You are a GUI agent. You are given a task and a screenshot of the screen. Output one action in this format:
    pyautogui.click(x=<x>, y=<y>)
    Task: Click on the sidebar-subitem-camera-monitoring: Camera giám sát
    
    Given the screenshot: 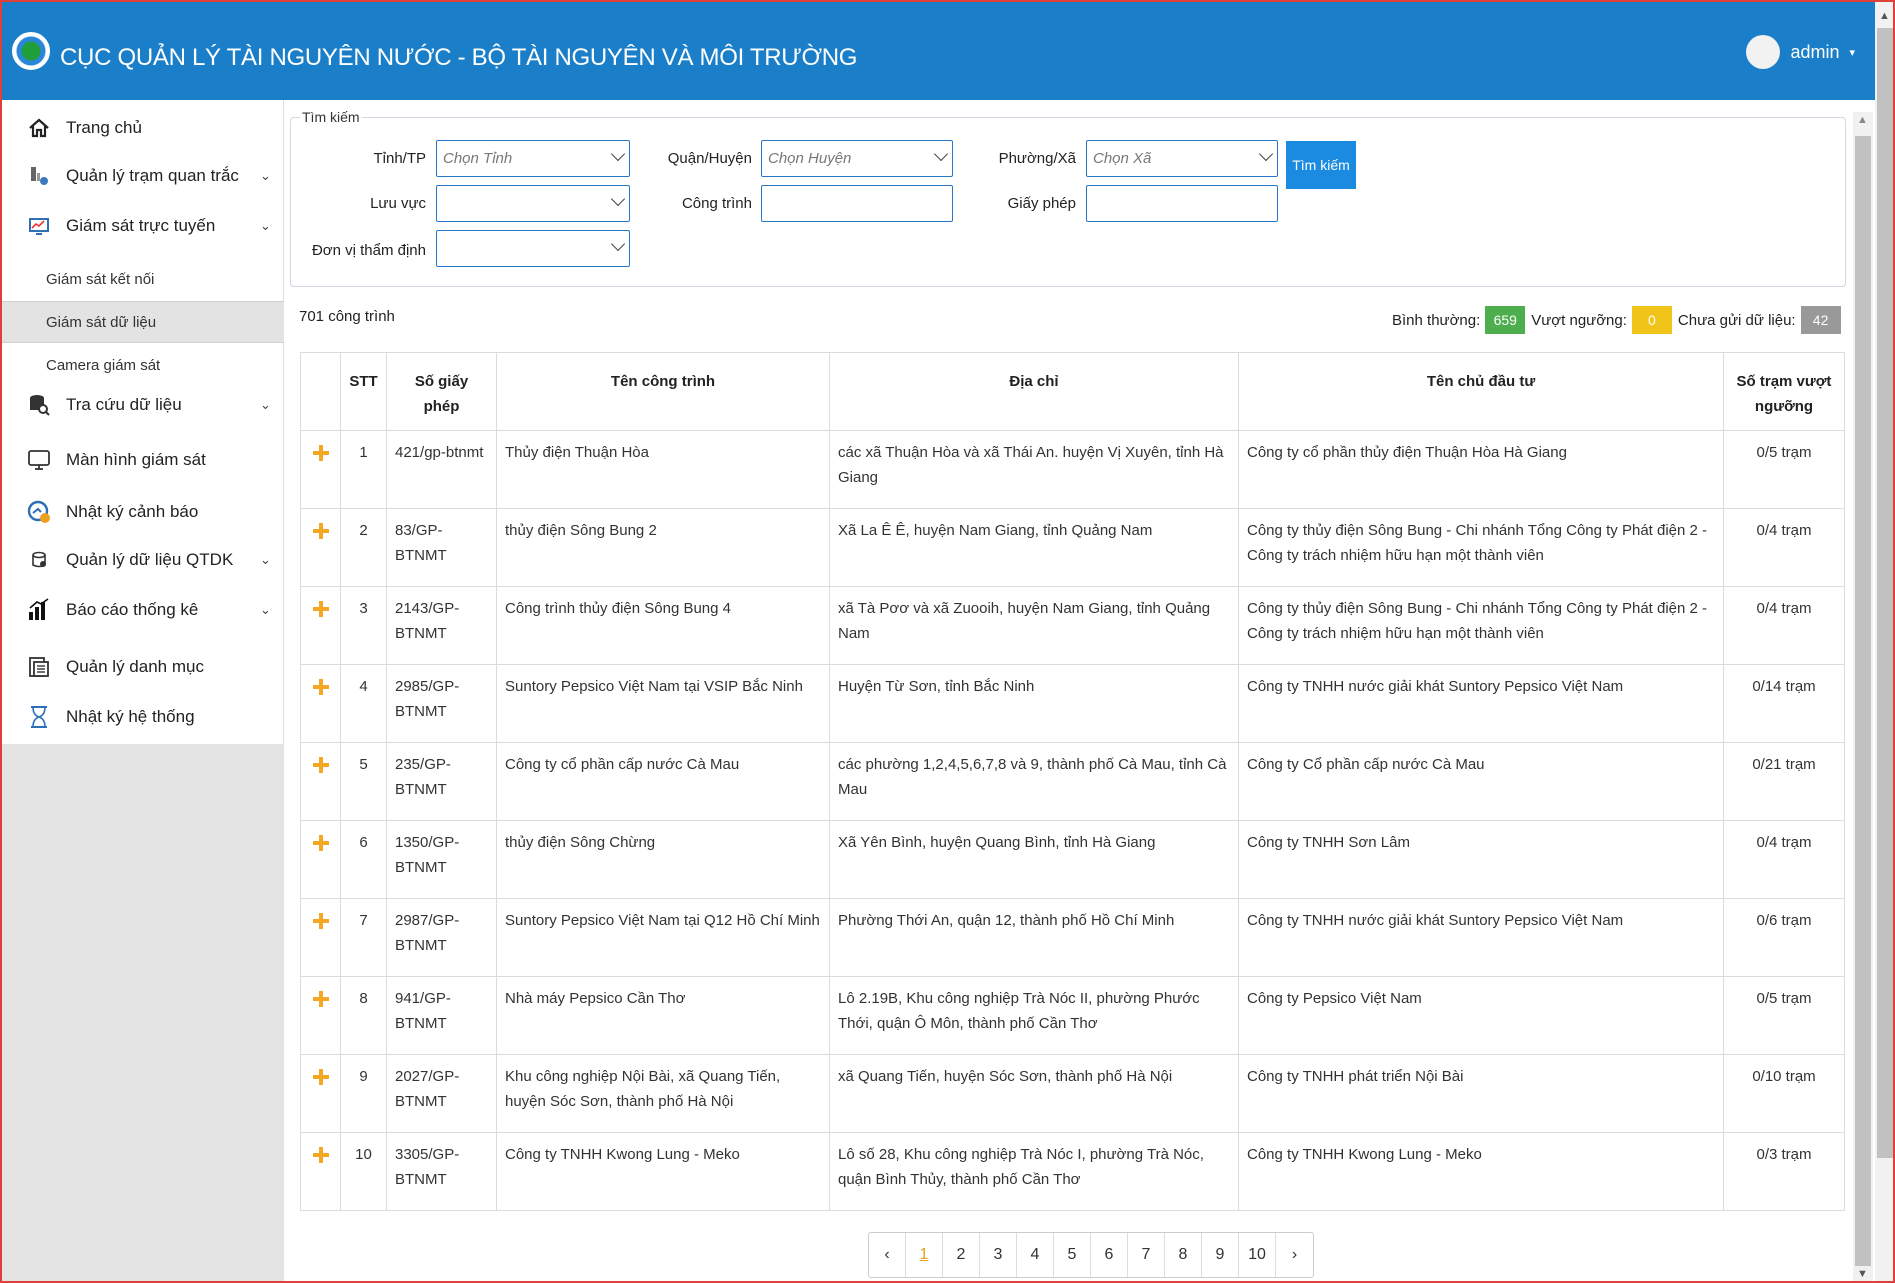 What is the action you would take?
    pyautogui.click(x=143, y=365)
    